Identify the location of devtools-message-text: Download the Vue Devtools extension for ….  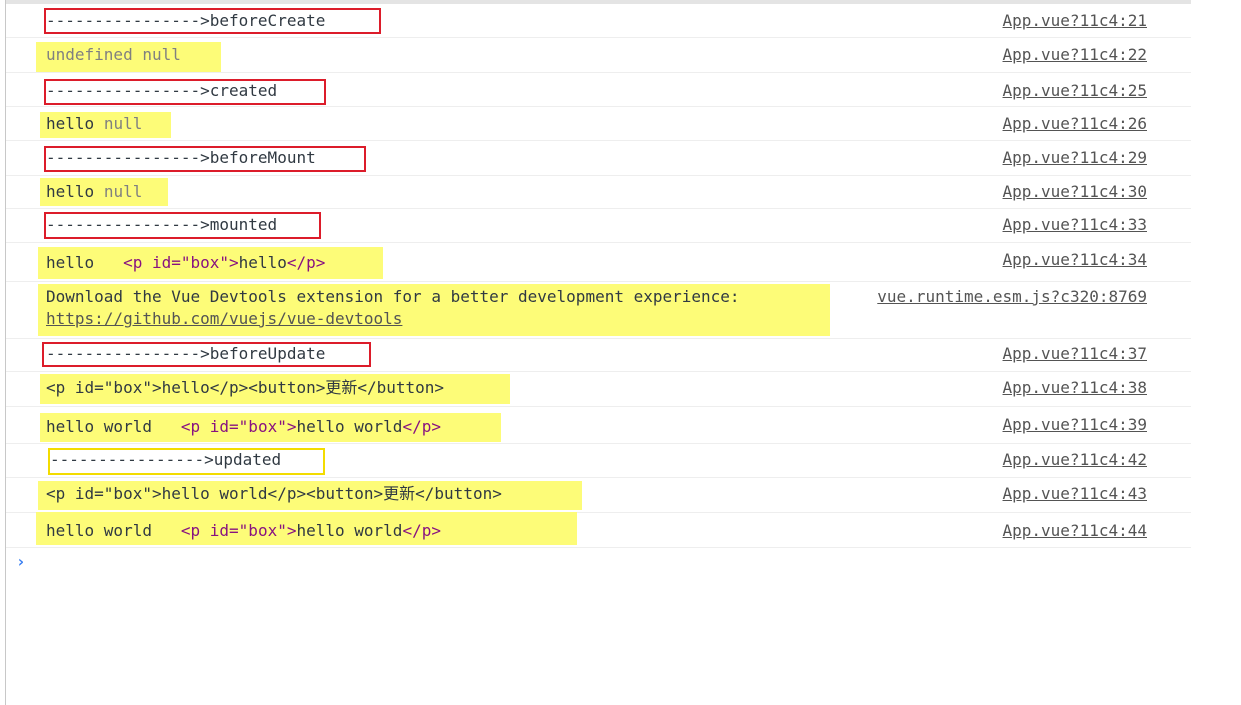
(393, 296).